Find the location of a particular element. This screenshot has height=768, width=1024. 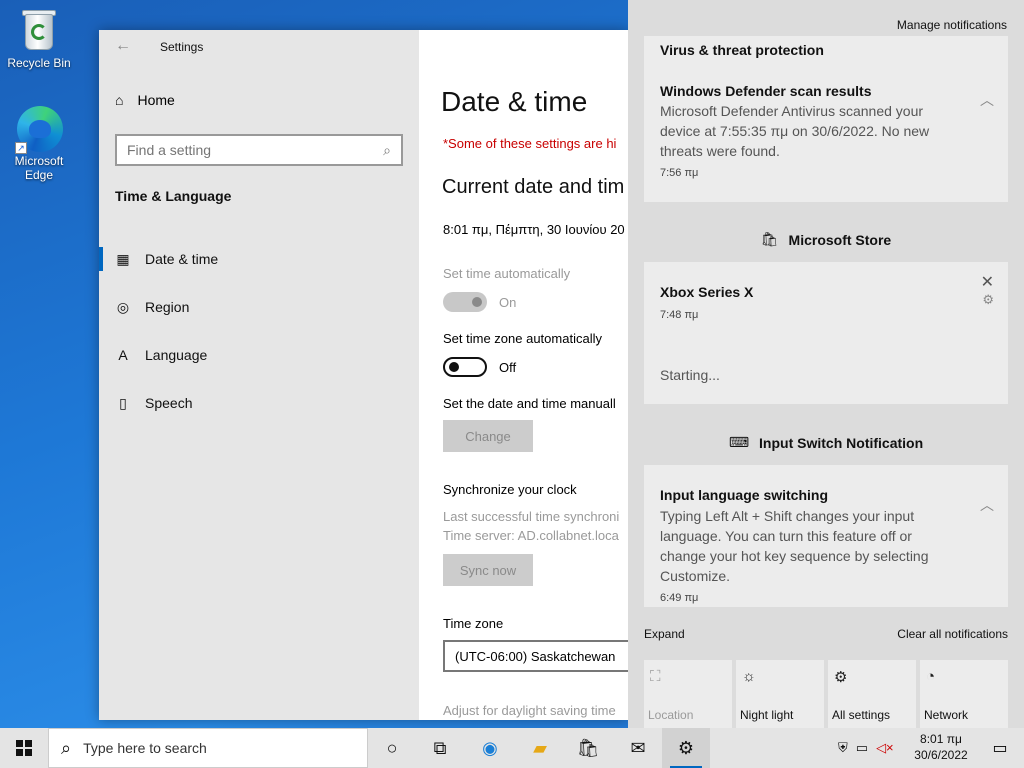

defender-group-title: Virus & threat protection is located at coordinates (742, 50).